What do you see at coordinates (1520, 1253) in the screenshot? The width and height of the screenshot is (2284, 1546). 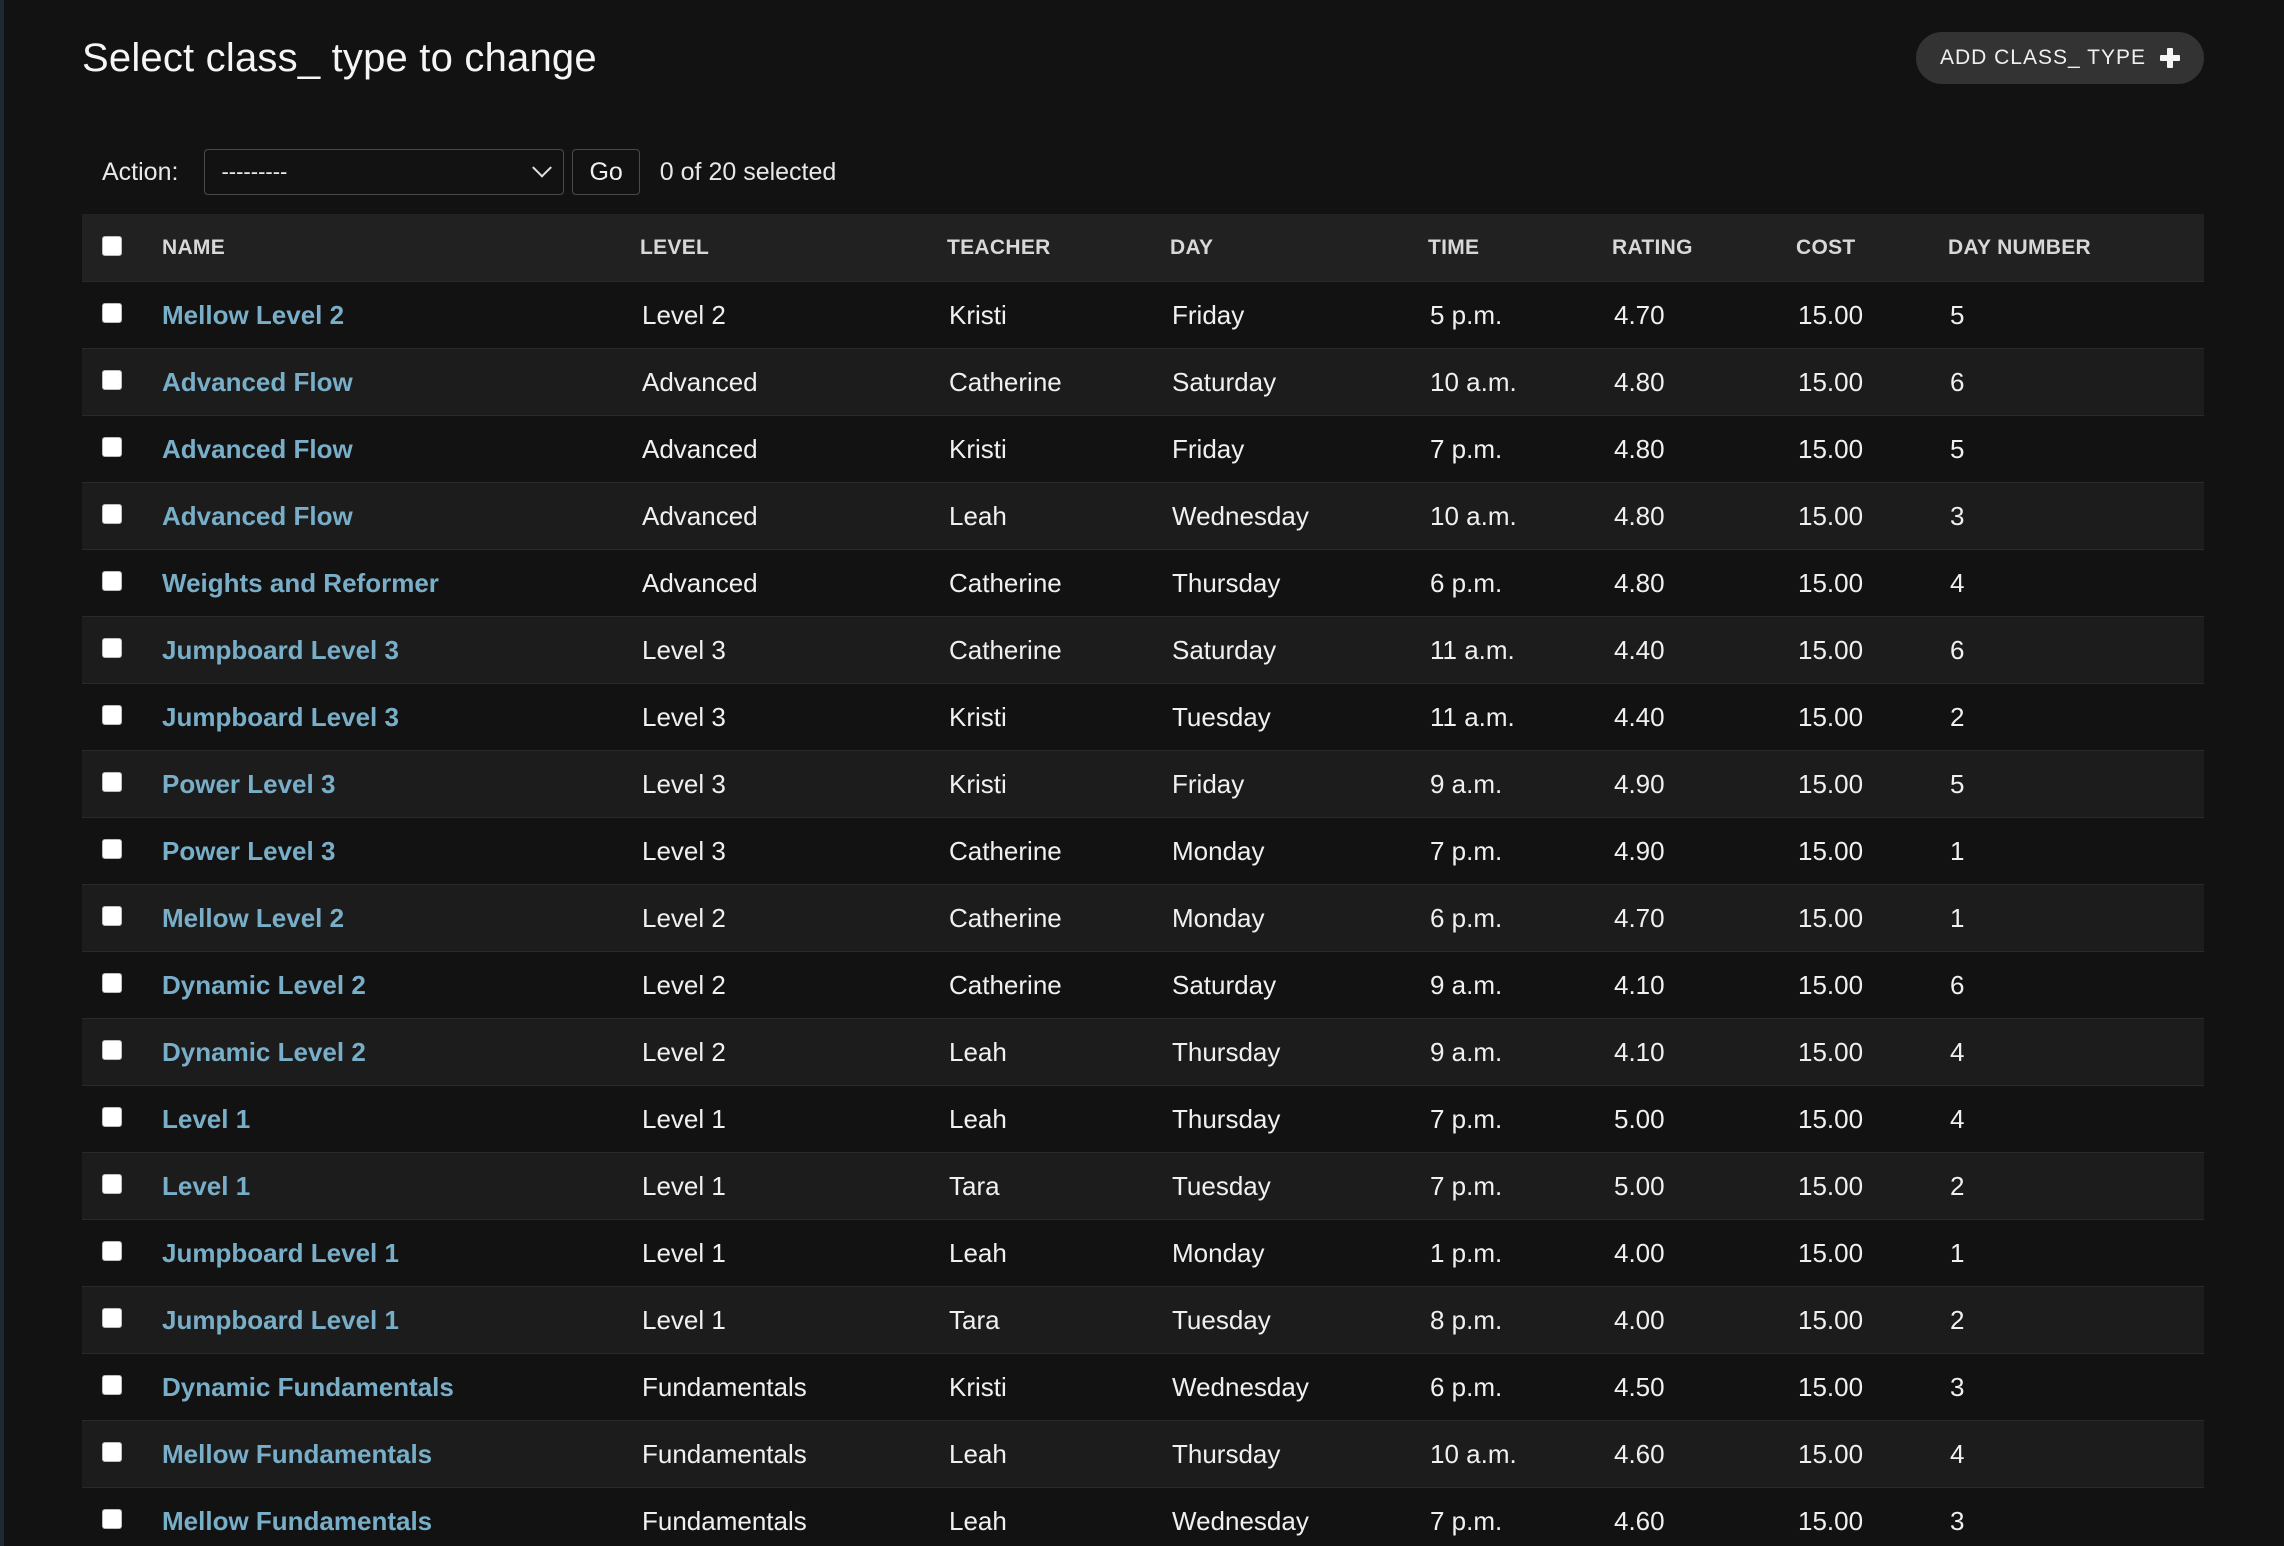 I see `time-cell: 1 p.m.` at bounding box center [1520, 1253].